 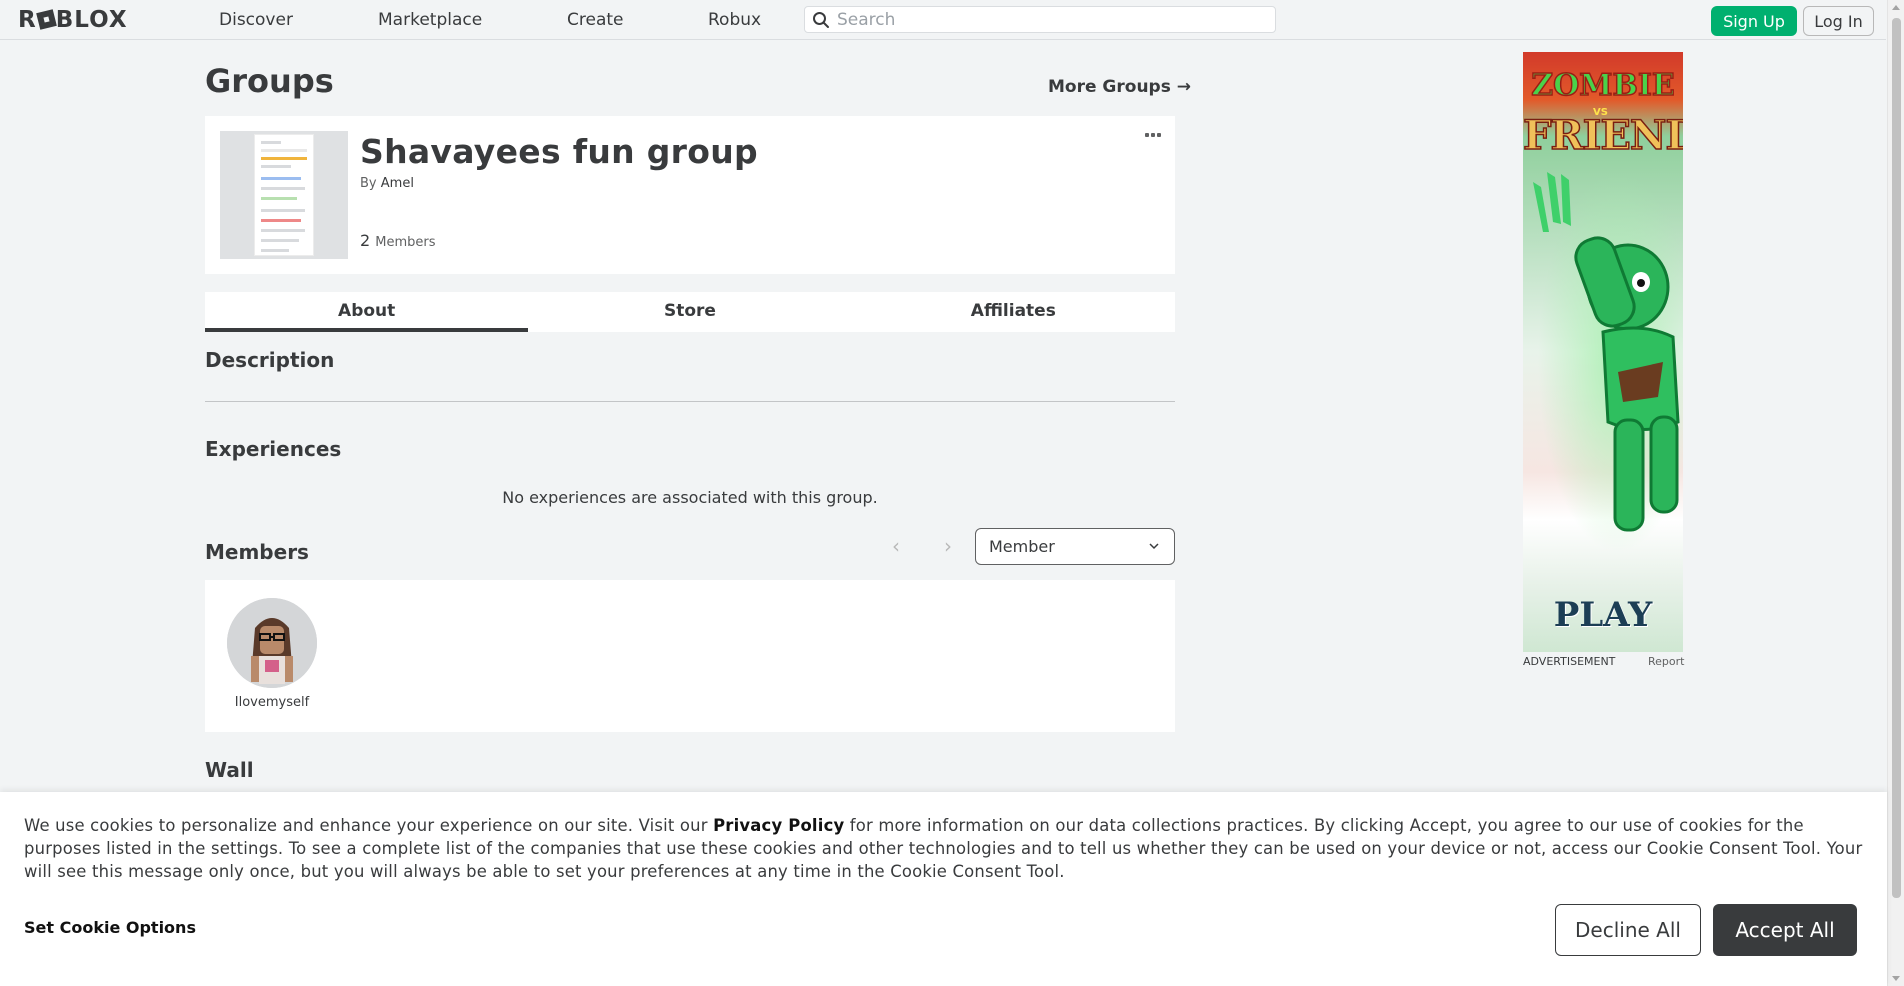 I want to click on nav-create: Create, so click(x=595, y=20).